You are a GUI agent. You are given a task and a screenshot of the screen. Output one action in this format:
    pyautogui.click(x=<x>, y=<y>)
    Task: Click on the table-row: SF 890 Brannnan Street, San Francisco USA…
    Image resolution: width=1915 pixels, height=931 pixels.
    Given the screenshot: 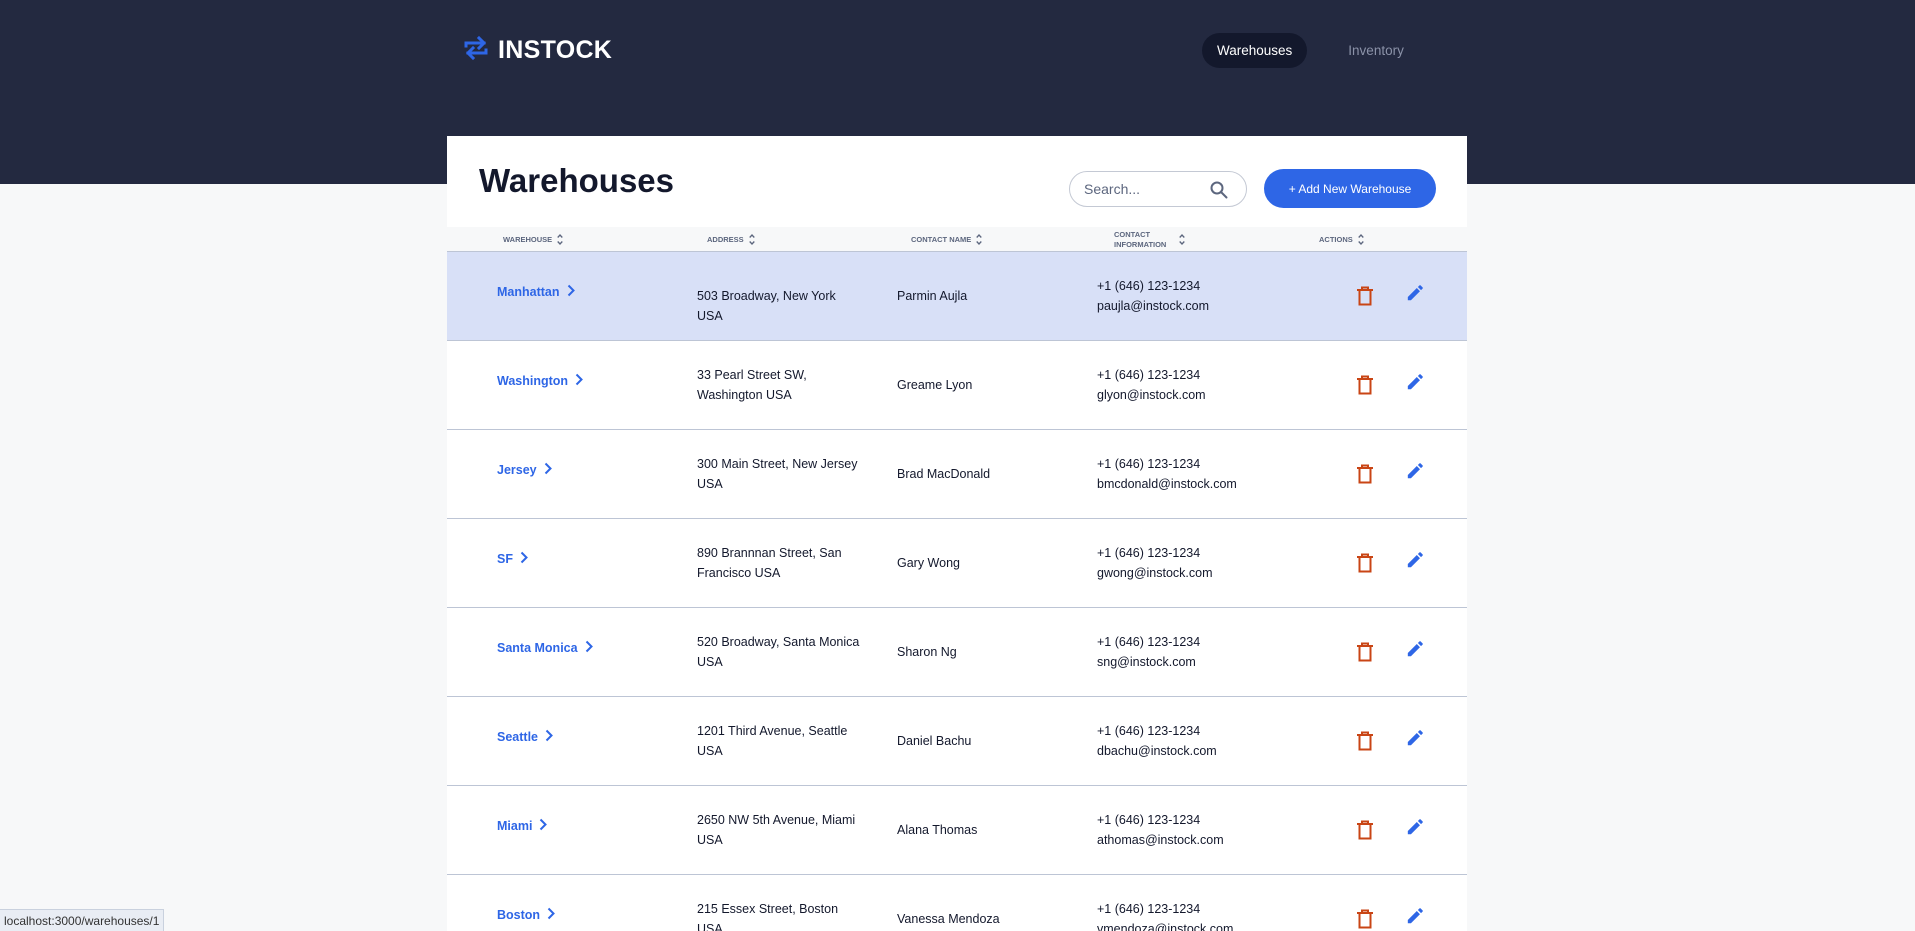 What is the action you would take?
    pyautogui.click(x=957, y=563)
    